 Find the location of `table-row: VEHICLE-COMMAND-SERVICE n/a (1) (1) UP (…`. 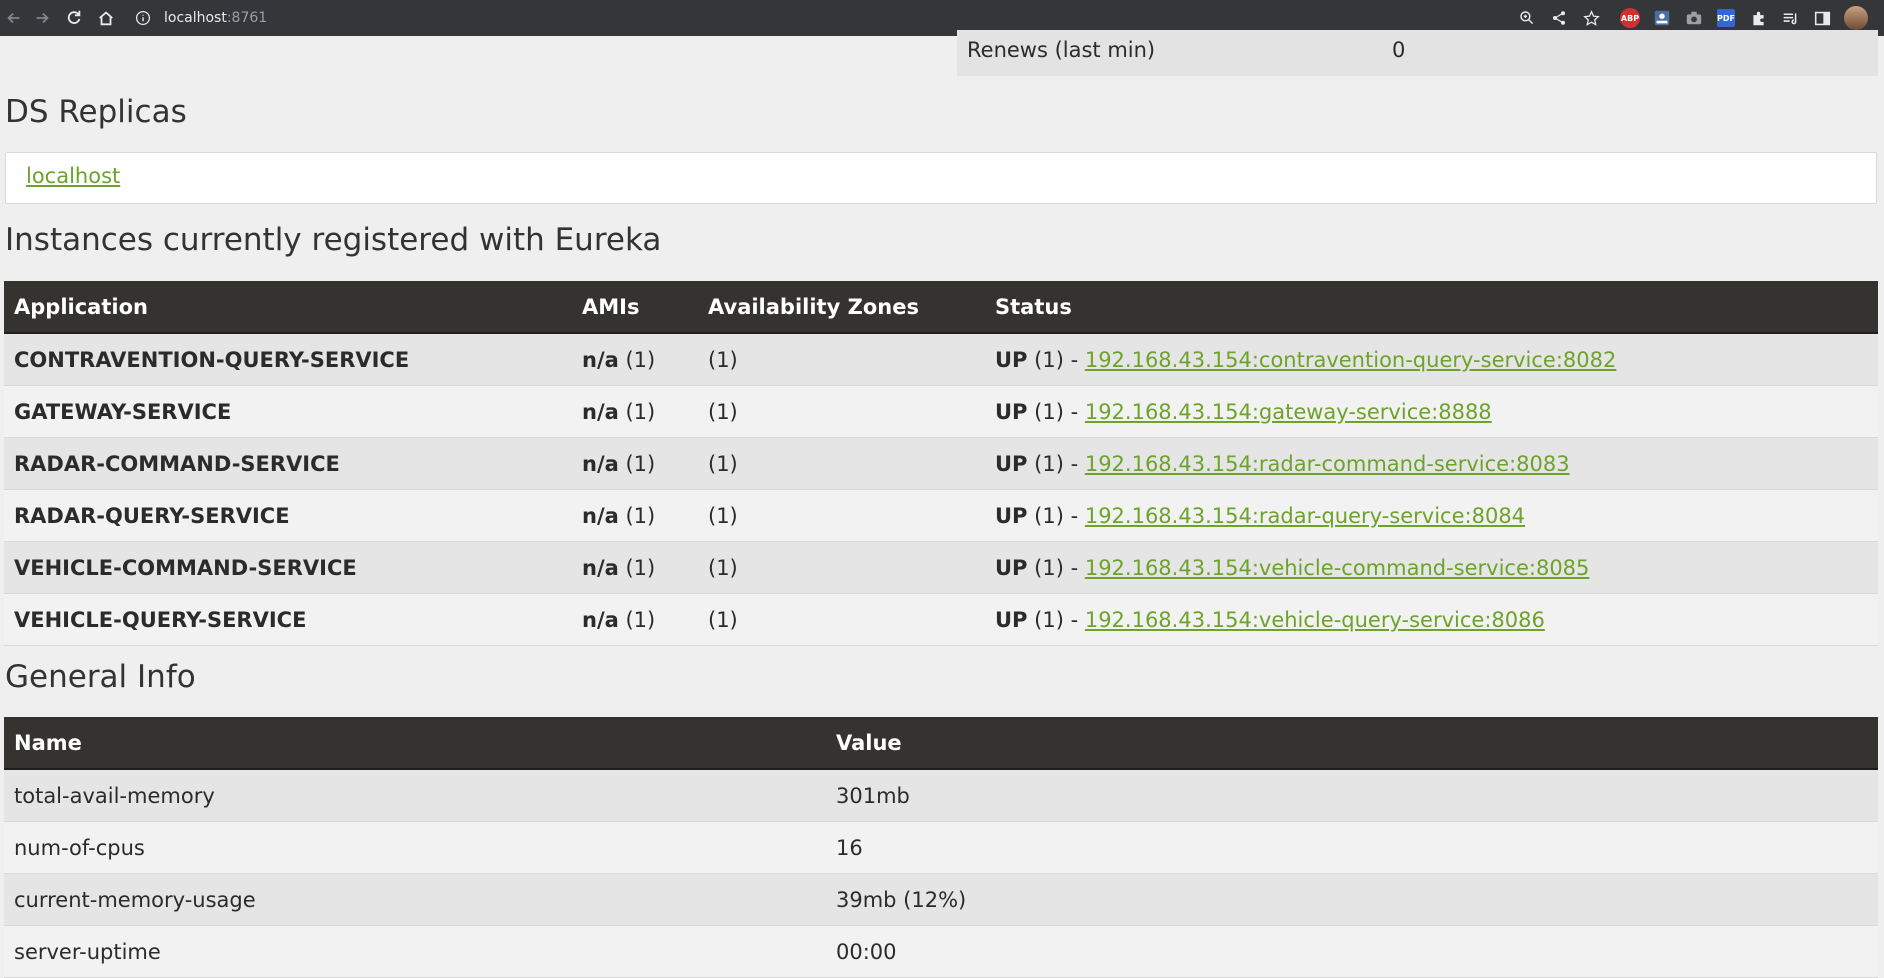

table-row: VEHICLE-COMMAND-SERVICE n/a (1) (1) UP (… is located at coordinates (941, 567).